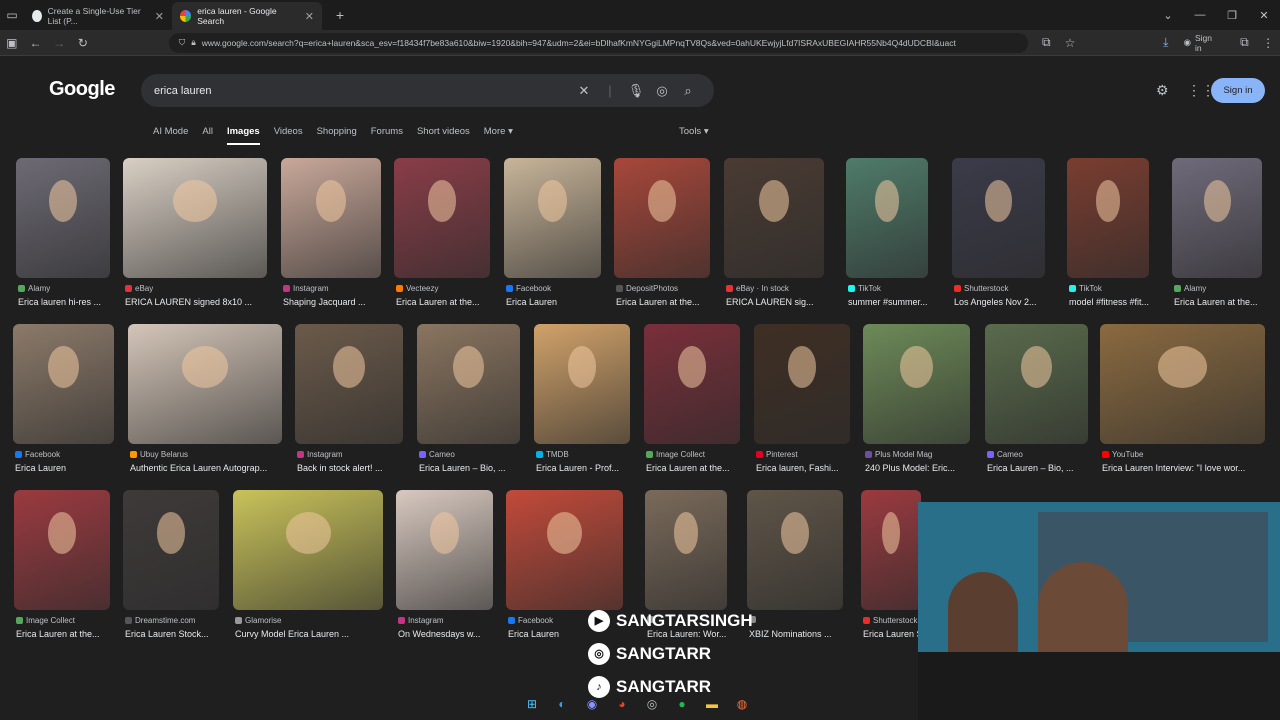 This screenshot has height=720, width=1280. I want to click on search-input: erica lauren, so click(362, 91).